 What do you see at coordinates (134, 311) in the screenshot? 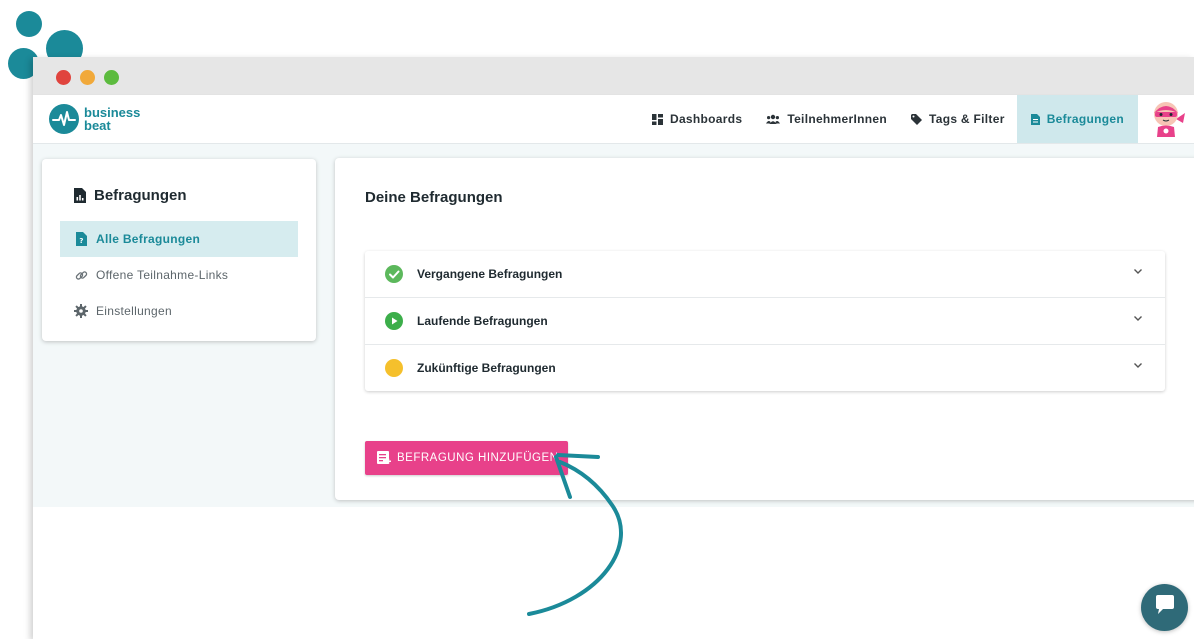
I see `sidebar-item-label: Einstellungen` at bounding box center [134, 311].